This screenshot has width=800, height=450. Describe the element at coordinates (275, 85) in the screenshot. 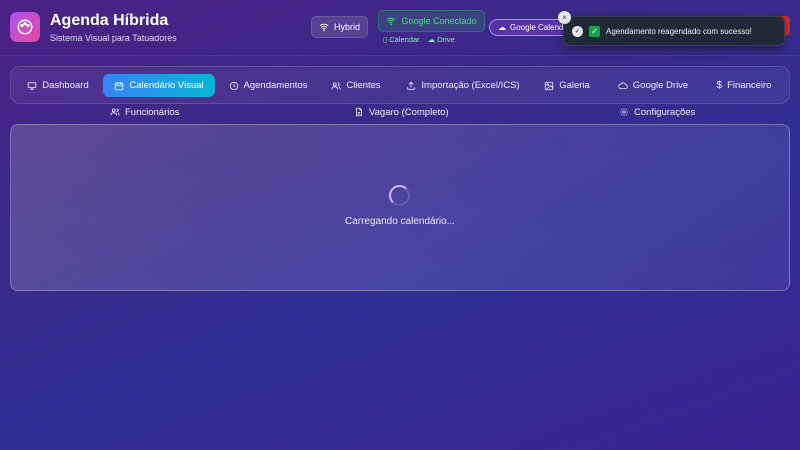

I see `tab-label: Agendamentos` at that location.